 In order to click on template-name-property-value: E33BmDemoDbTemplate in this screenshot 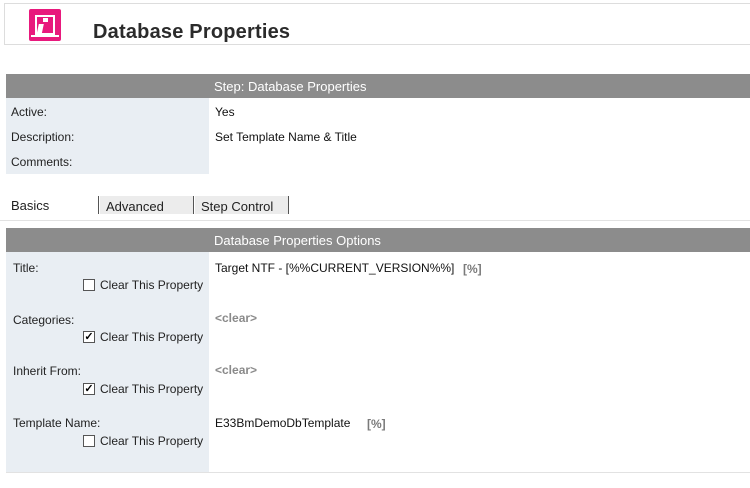, I will do `click(282, 423)`.